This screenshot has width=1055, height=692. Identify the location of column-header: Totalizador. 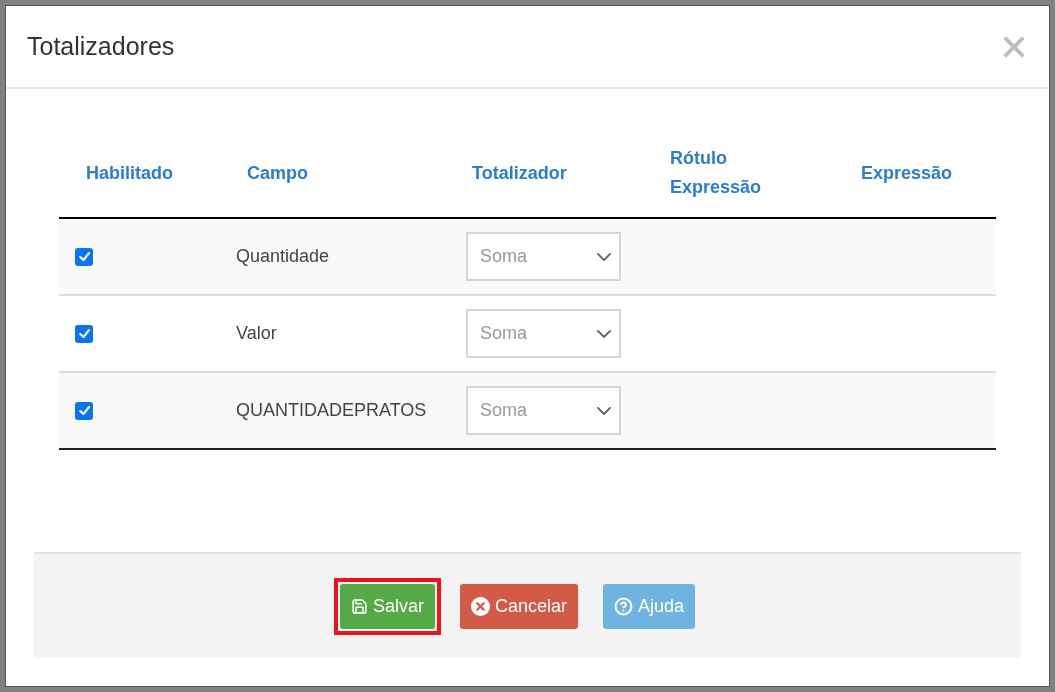
(519, 173).